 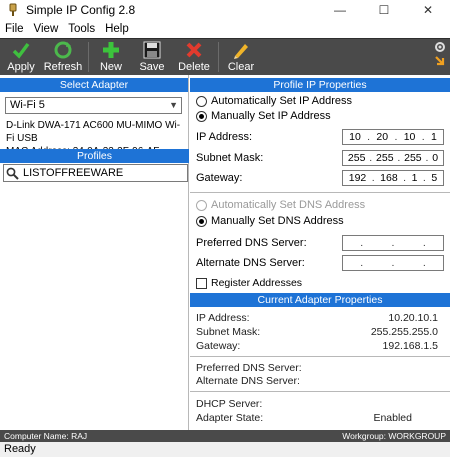 I want to click on gateway-octet: 168, so click(x=389, y=178).